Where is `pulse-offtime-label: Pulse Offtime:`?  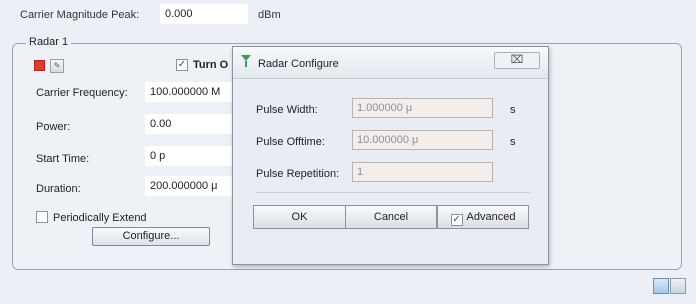 pulse-offtime-label: Pulse Offtime: is located at coordinates (290, 142).